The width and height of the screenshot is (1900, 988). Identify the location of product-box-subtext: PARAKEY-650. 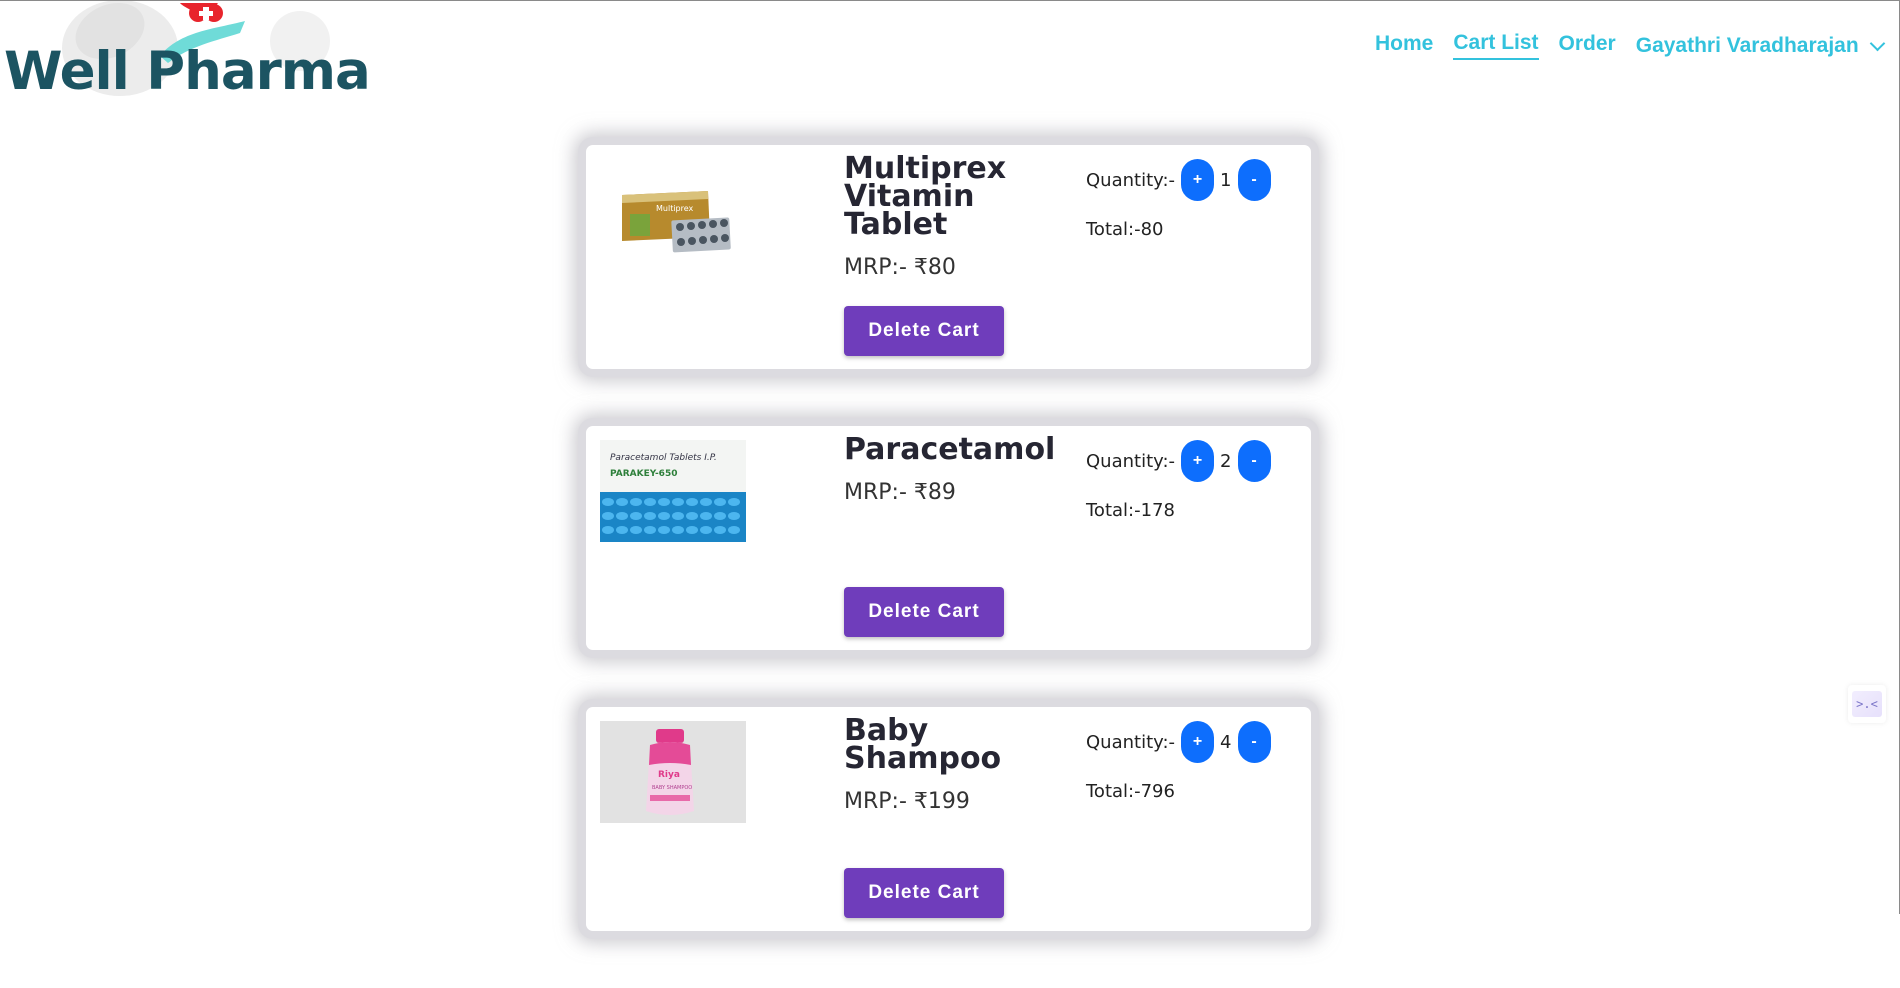
(643, 474).